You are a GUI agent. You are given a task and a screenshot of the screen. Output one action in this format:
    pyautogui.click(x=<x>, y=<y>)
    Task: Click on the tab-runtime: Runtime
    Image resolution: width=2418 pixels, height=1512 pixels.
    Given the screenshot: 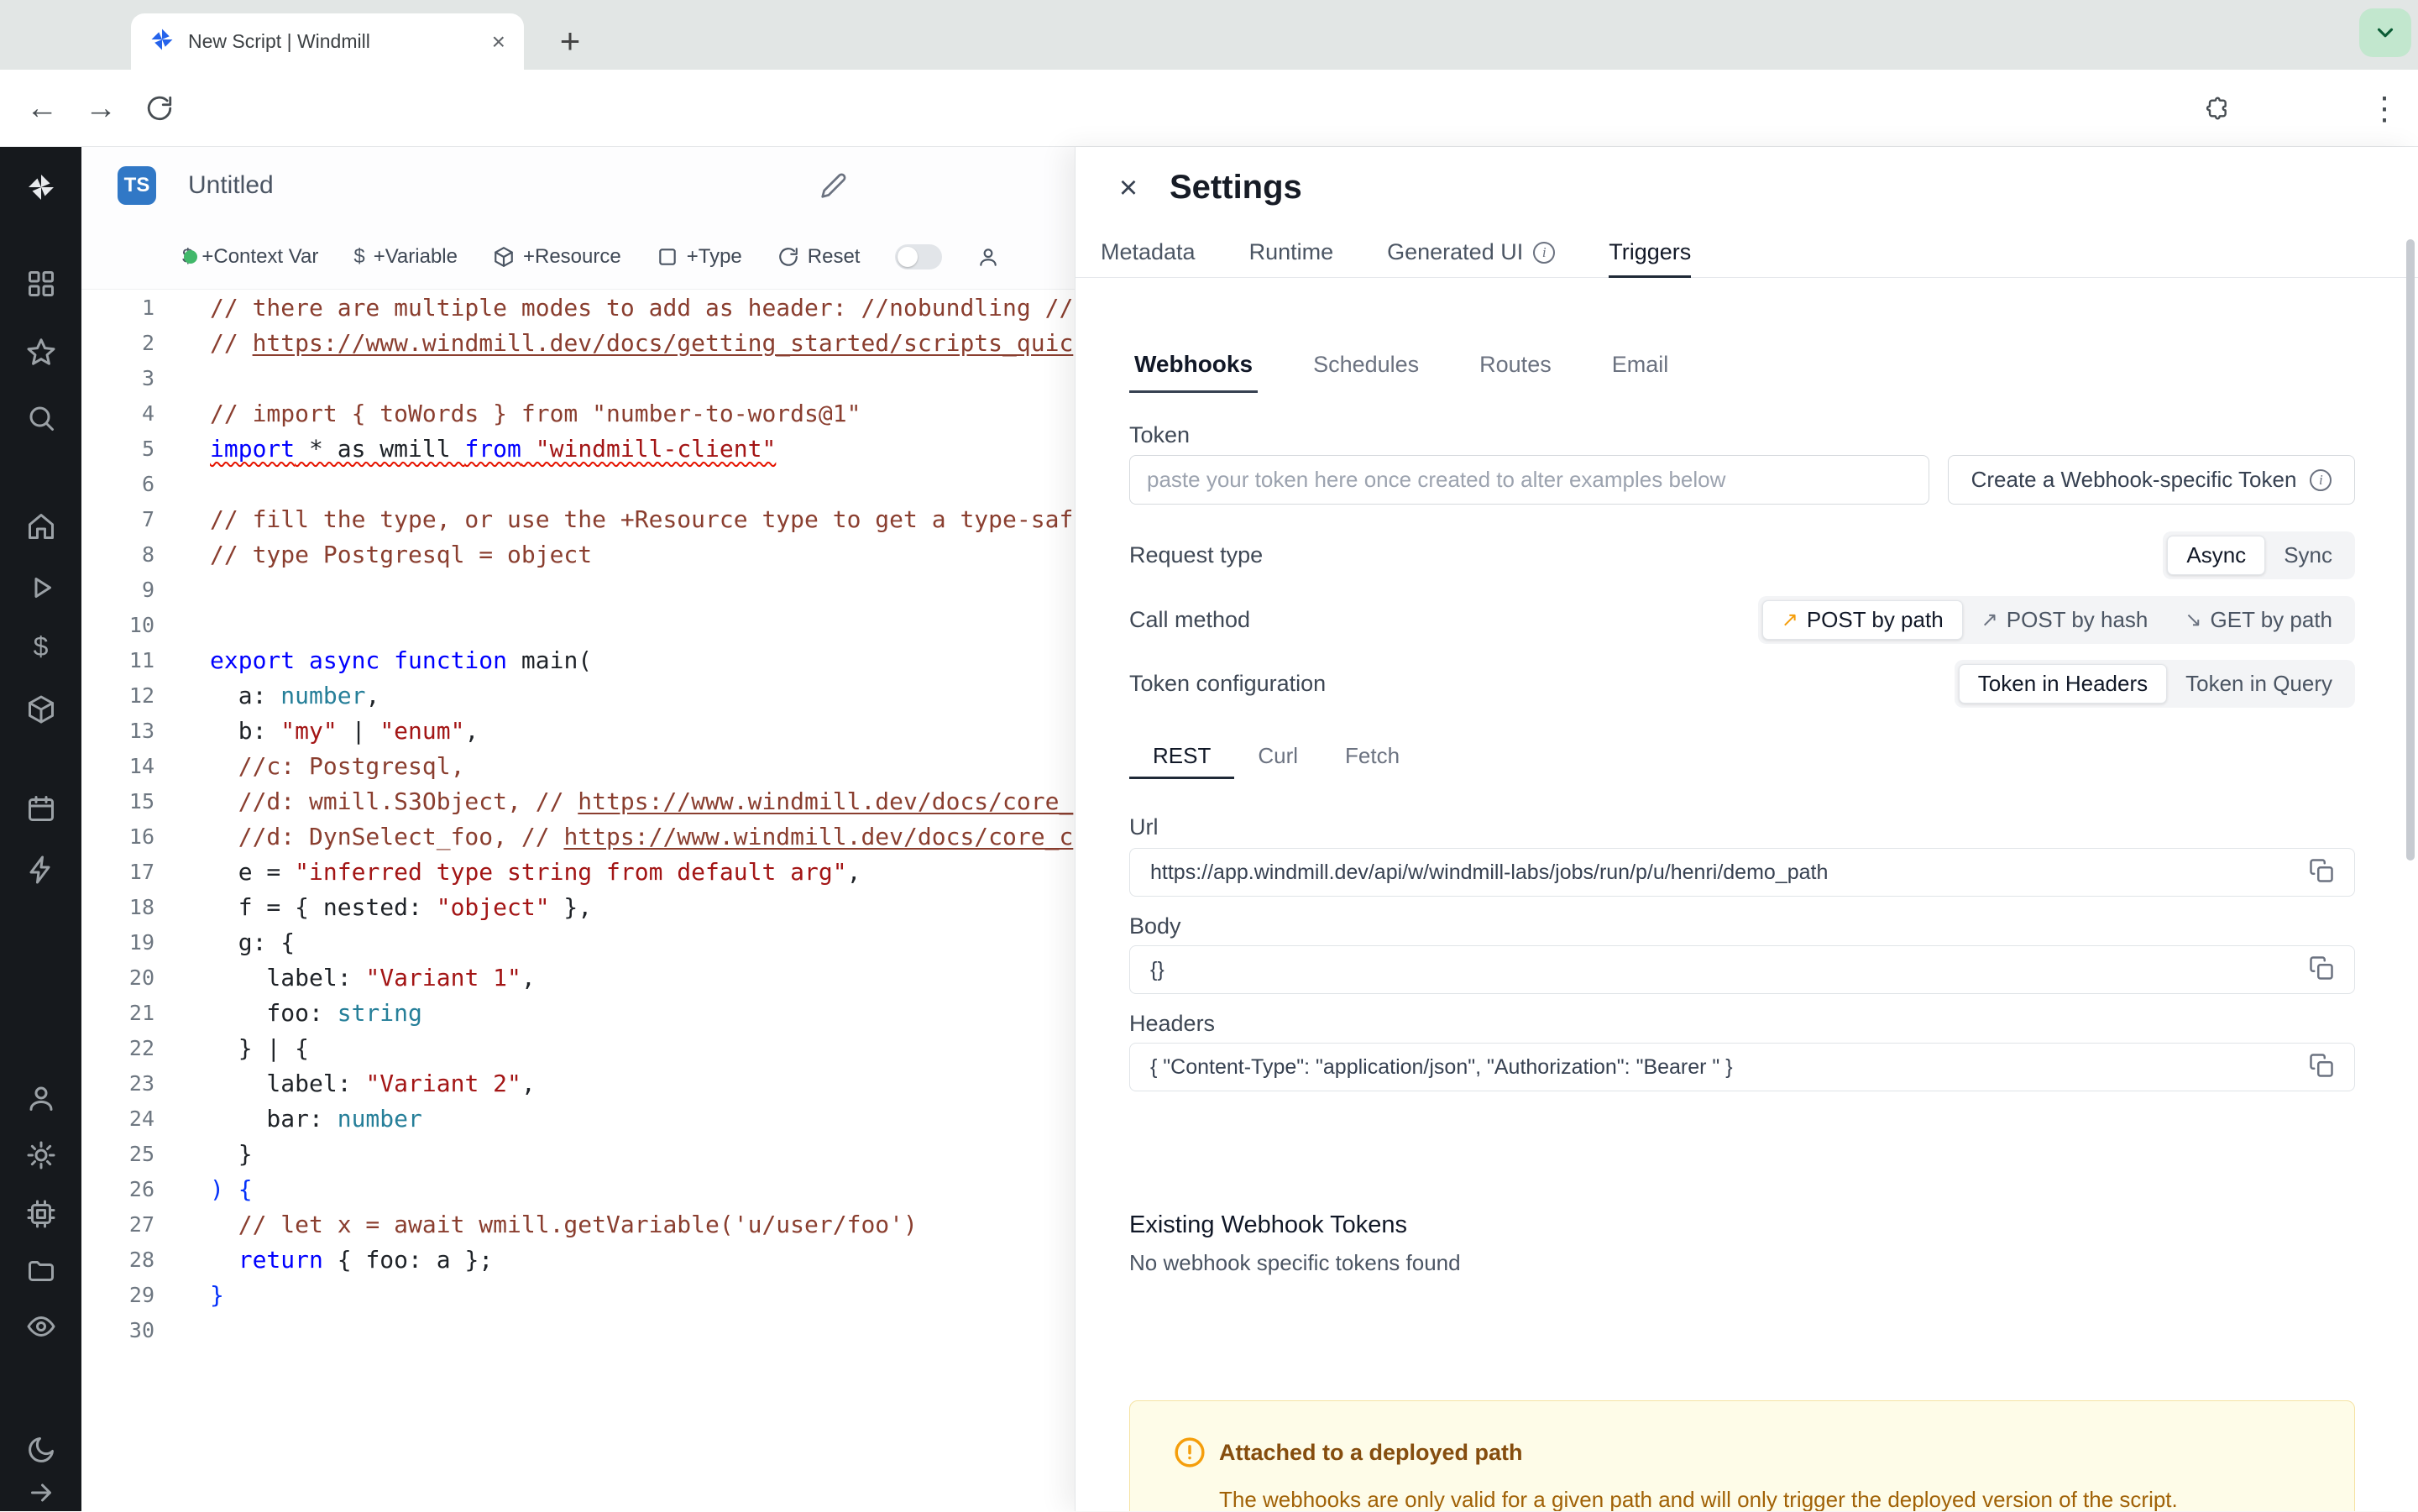 What is the action you would take?
    pyautogui.click(x=1291, y=252)
    